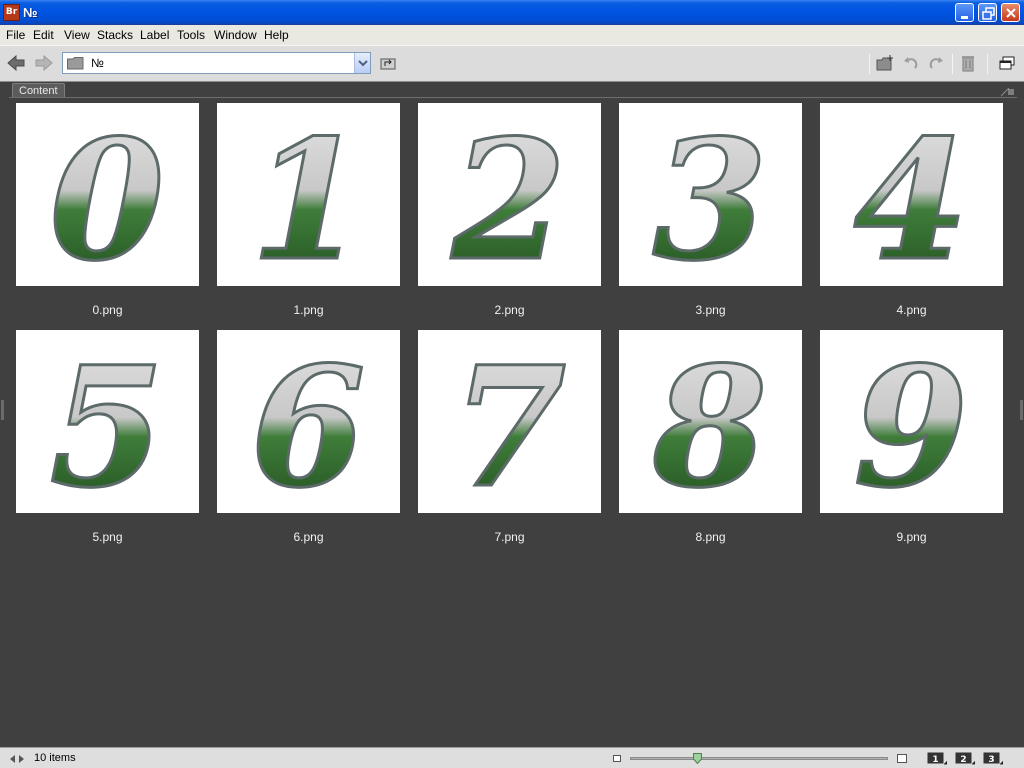 The height and width of the screenshot is (768, 1024). I want to click on forward-arrow-icon, so click(44, 63).